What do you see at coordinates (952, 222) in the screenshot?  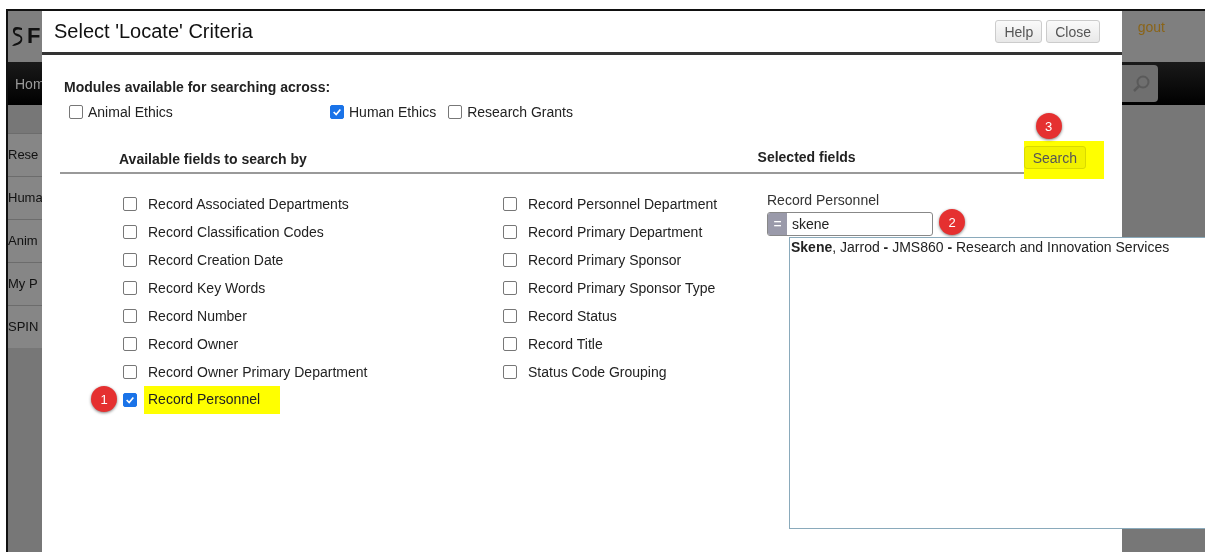 I see `step-marker: 2` at bounding box center [952, 222].